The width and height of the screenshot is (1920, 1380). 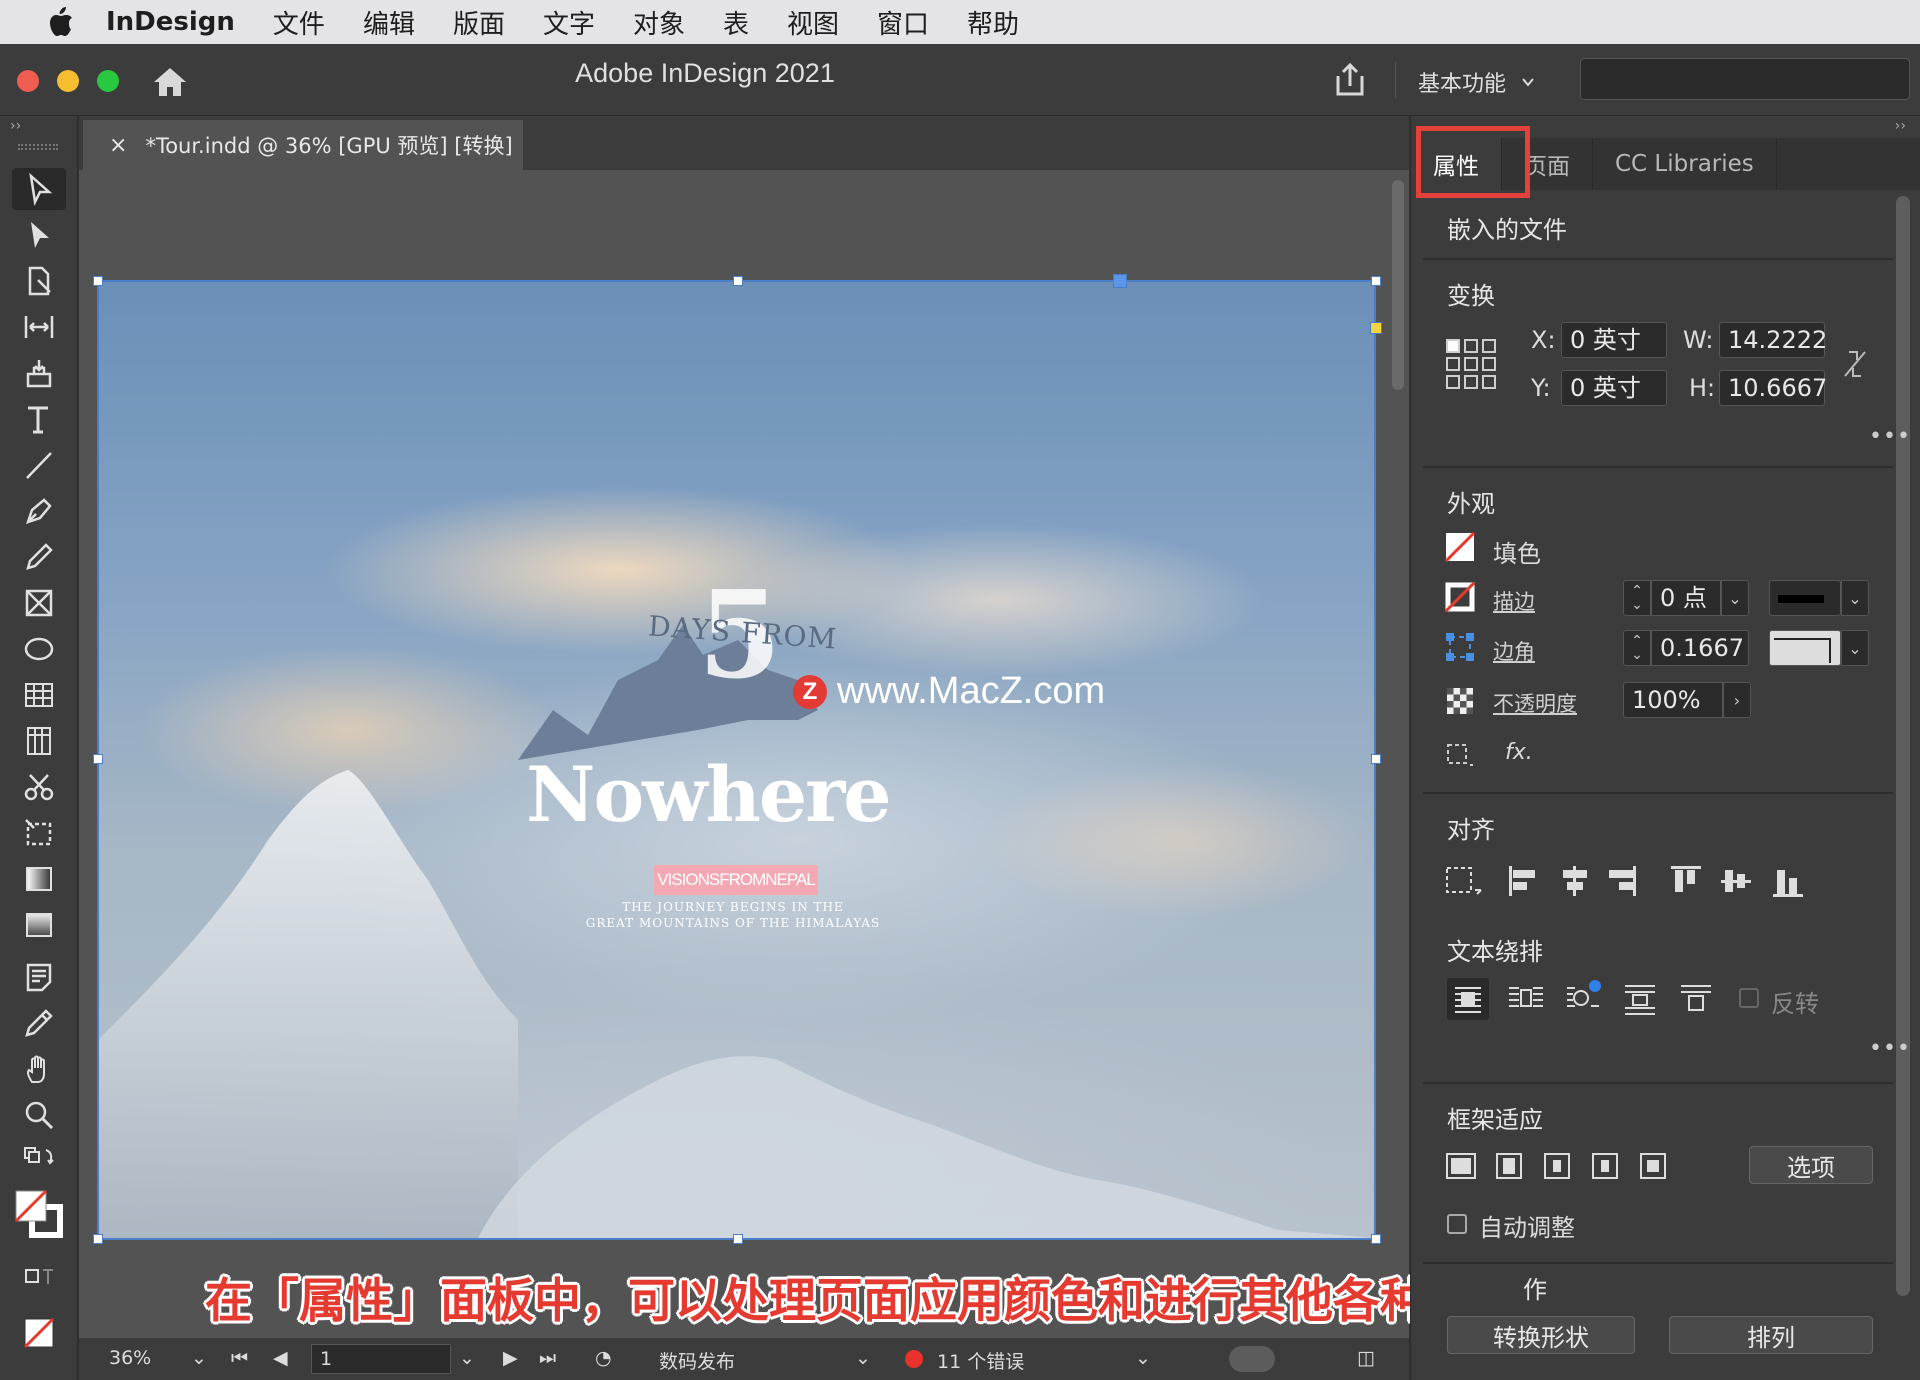 What do you see at coordinates (1120, 281) in the screenshot?
I see `content-grabber` at bounding box center [1120, 281].